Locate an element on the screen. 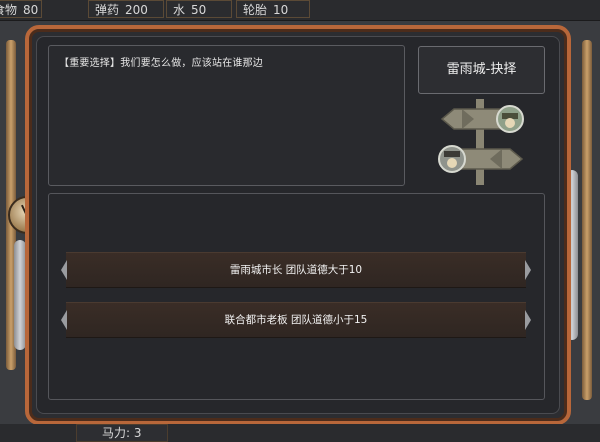  resource-bar: 食物 80 弹药 200 水 50 轮胎 10 is located at coordinates (300, 10).